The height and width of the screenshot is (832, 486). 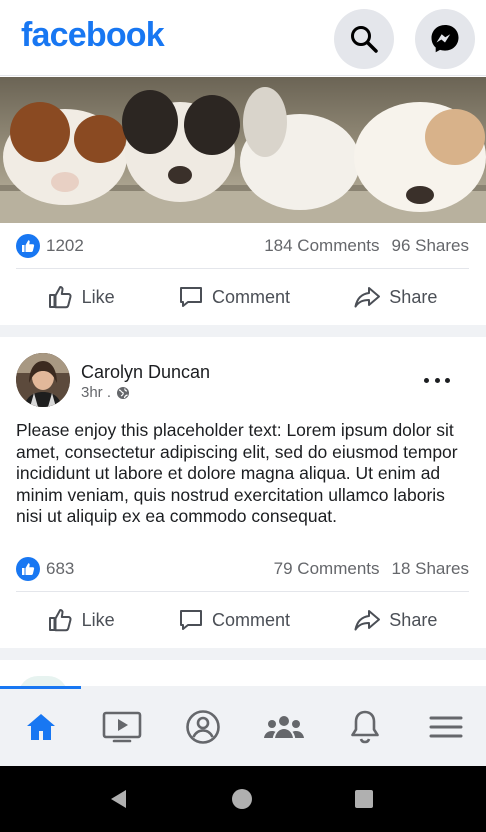 I want to click on messenger-button, so click(x=445, y=39).